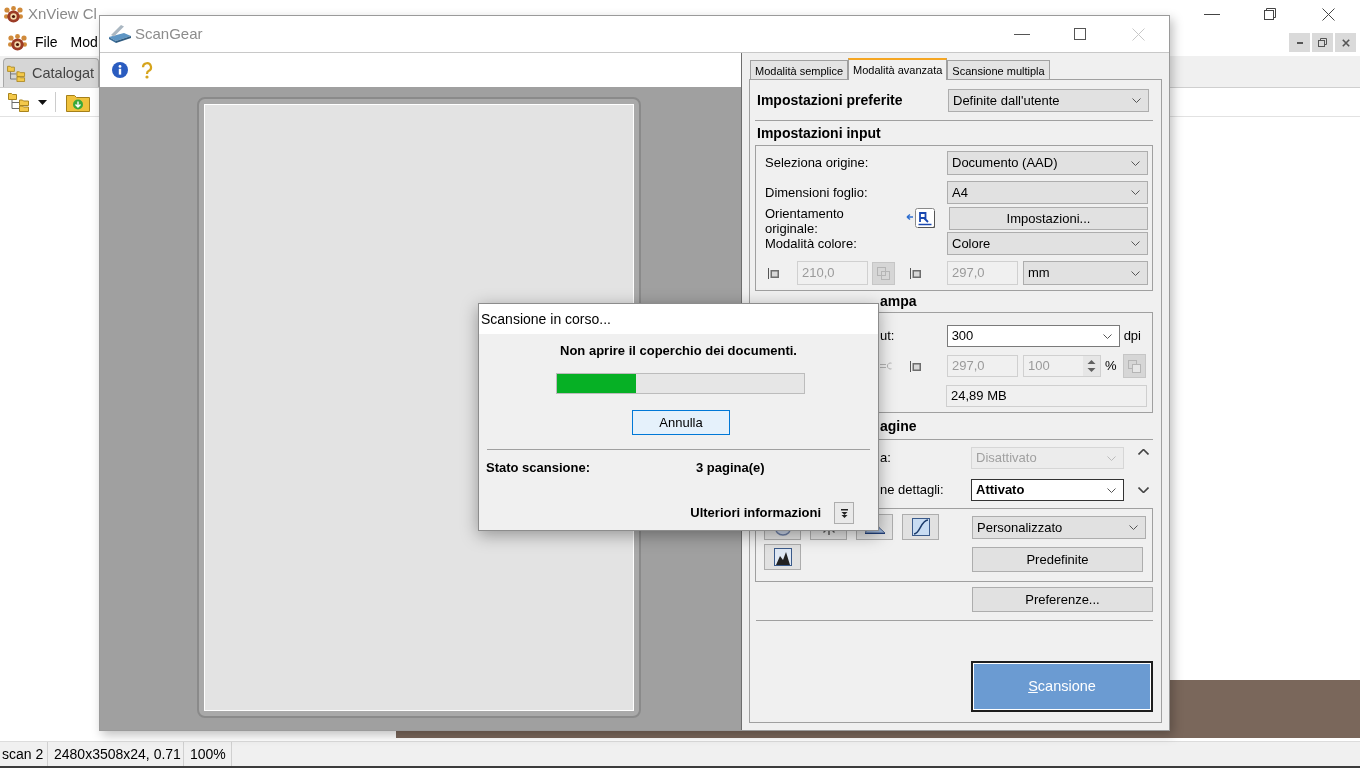 This screenshot has height=768, width=1360. I want to click on mdi-minimize-button, so click(1299, 42).